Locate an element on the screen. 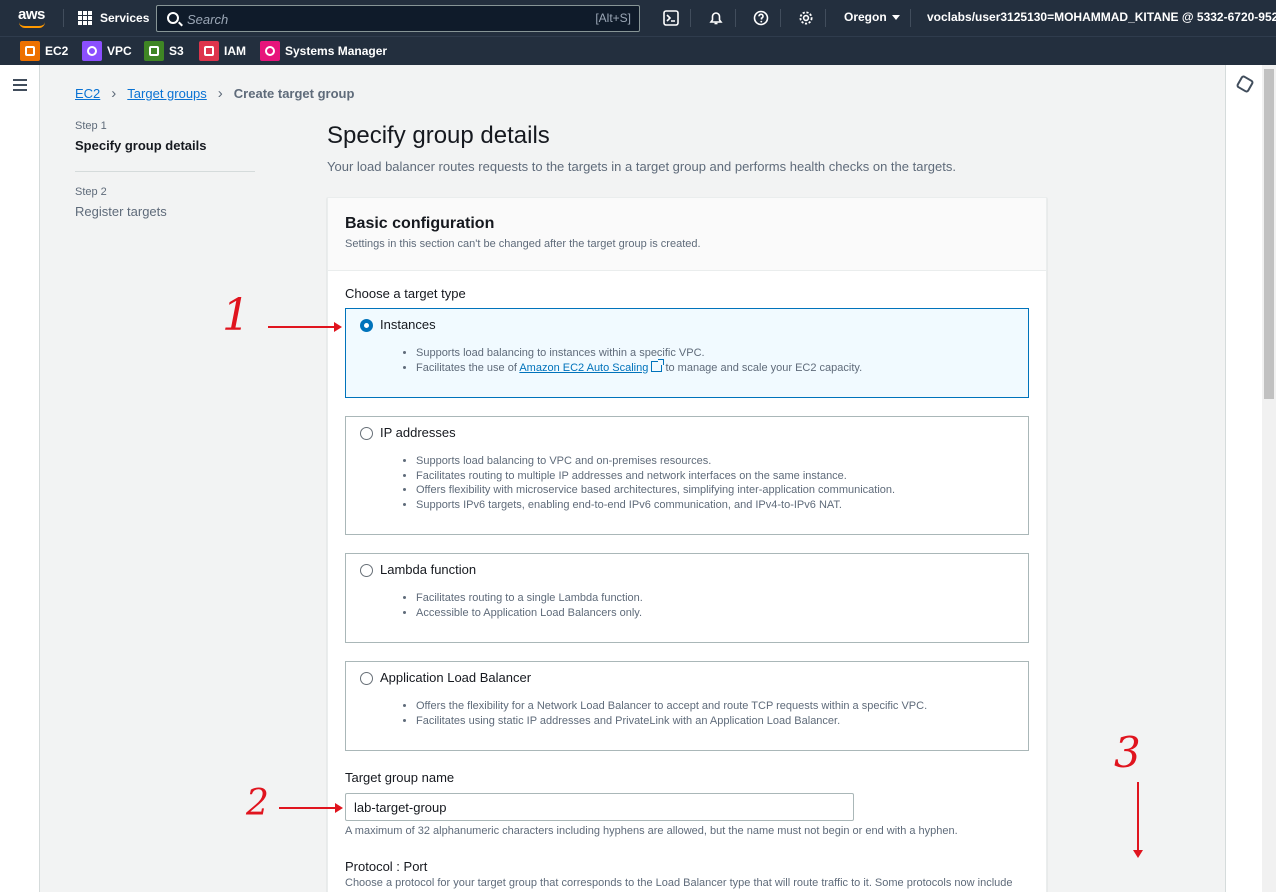 The width and height of the screenshot is (1276, 892). search-icon is located at coordinates (173, 18).